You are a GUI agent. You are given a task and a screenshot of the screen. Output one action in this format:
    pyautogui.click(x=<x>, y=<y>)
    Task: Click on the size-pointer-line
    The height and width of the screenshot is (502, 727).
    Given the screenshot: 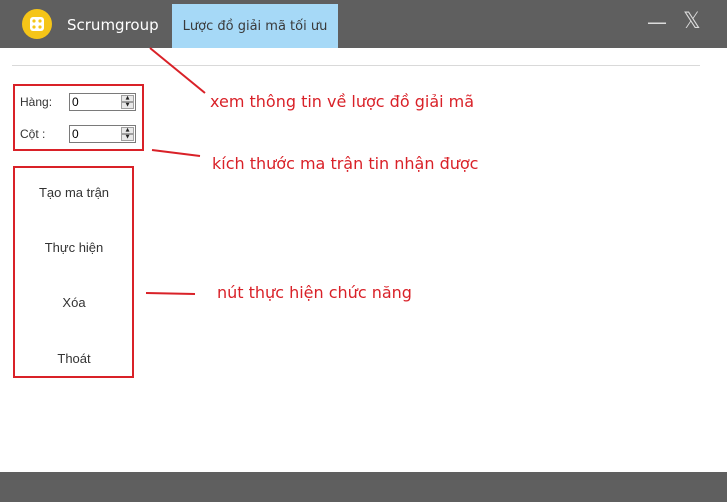 What is the action you would take?
    pyautogui.click(x=176, y=153)
    